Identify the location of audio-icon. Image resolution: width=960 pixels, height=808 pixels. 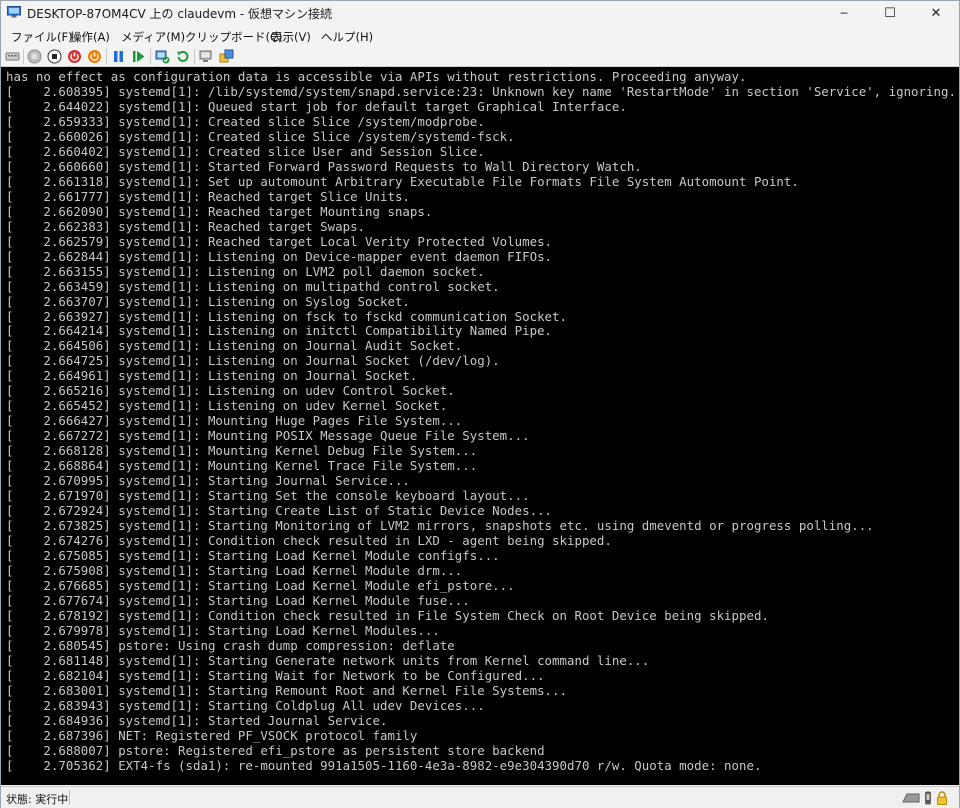
(928, 798).